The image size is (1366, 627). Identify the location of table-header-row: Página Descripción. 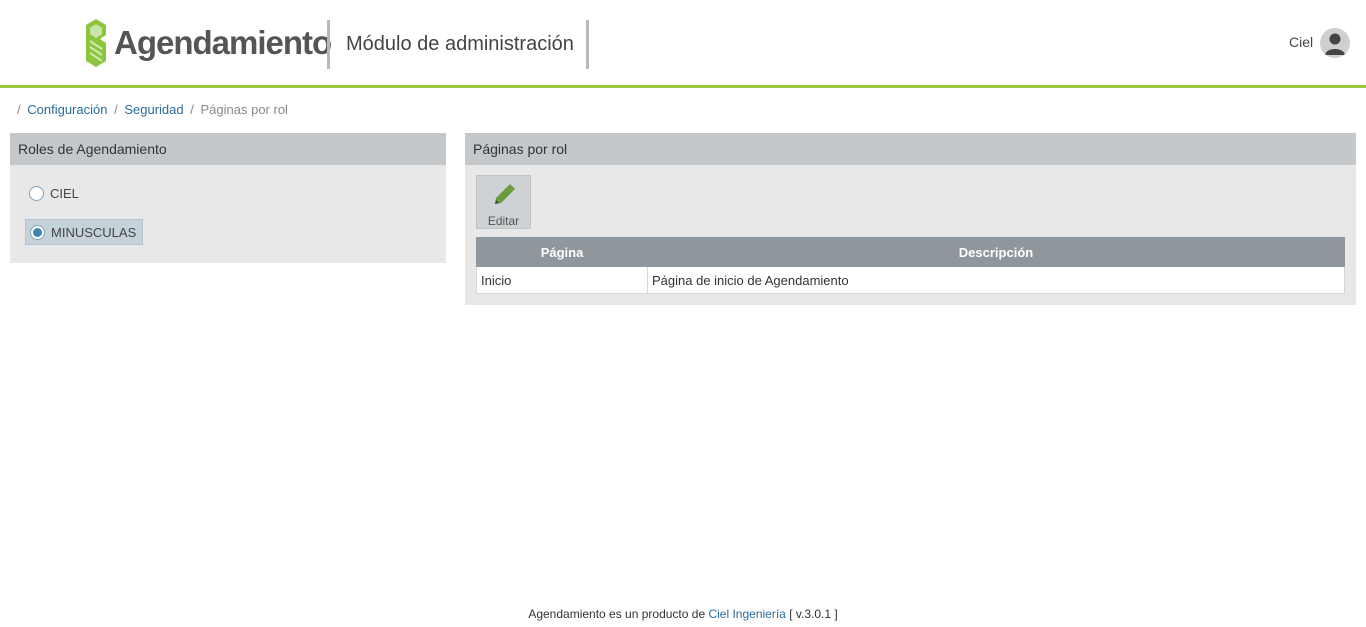
(910, 252).